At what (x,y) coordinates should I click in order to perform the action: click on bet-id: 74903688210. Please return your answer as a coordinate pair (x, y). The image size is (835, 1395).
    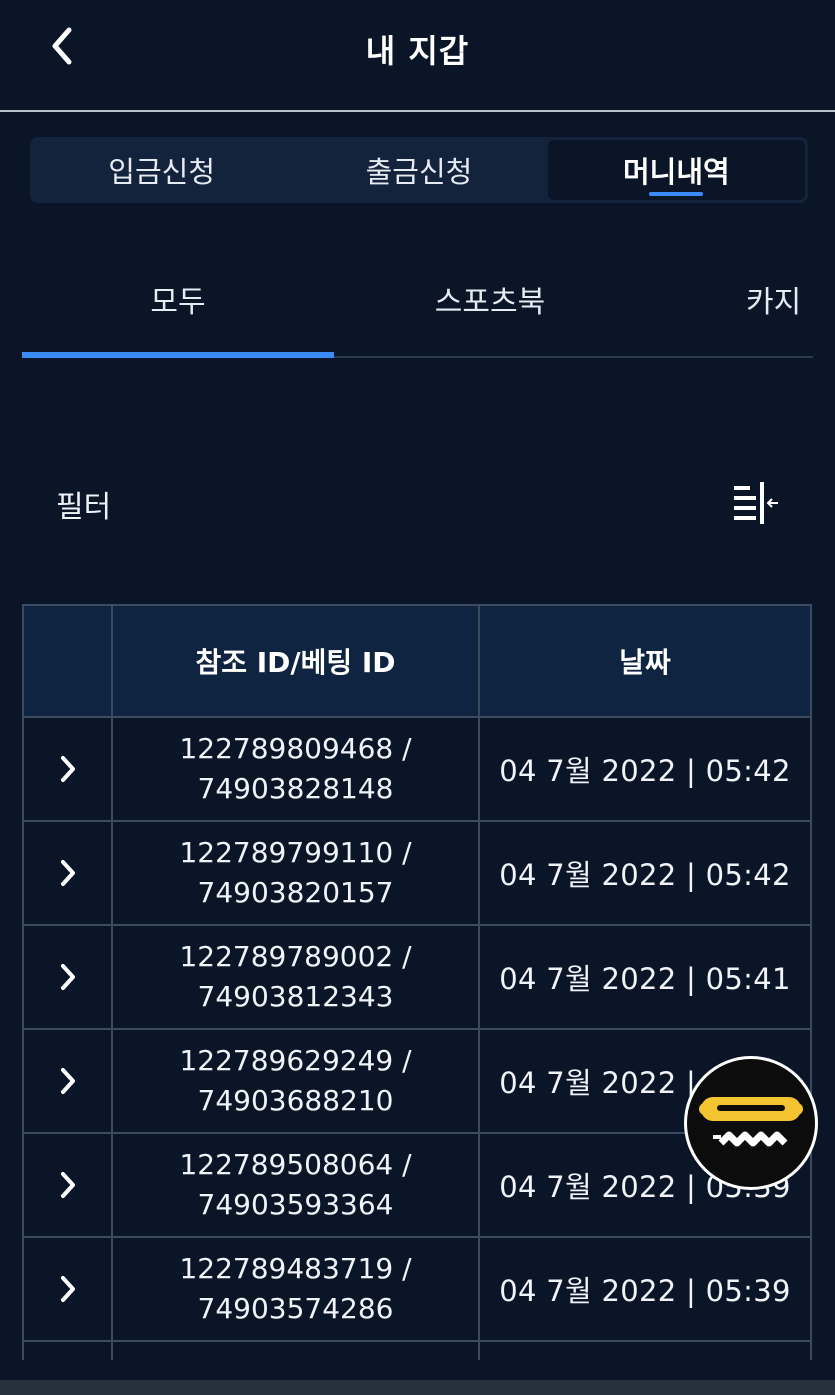
    Looking at the image, I should click on (295, 1100).